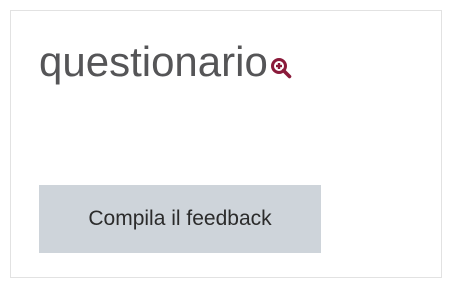 Image resolution: width=452 pixels, height=289 pixels. I want to click on fill-feedback-label: Compila il feedback, so click(180, 218).